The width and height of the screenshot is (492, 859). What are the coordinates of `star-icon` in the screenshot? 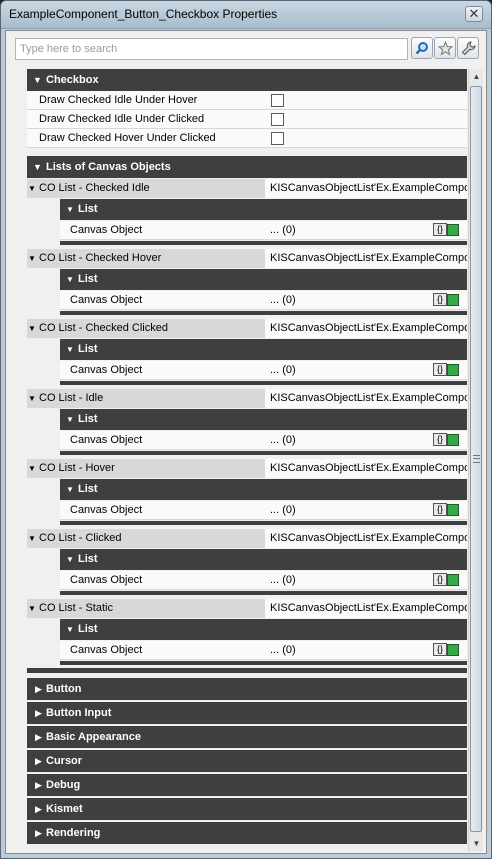 It's located at (445, 48).